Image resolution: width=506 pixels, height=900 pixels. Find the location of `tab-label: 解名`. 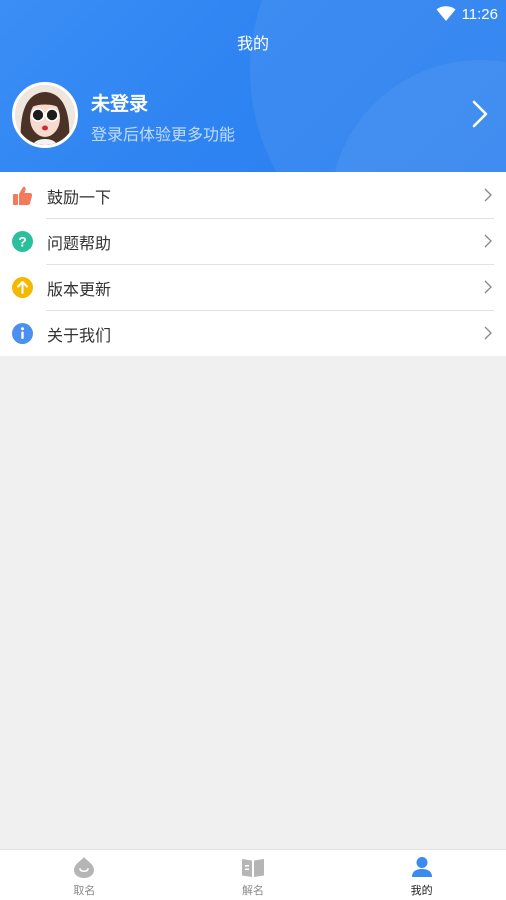

tab-label: 解名 is located at coordinates (253, 890).